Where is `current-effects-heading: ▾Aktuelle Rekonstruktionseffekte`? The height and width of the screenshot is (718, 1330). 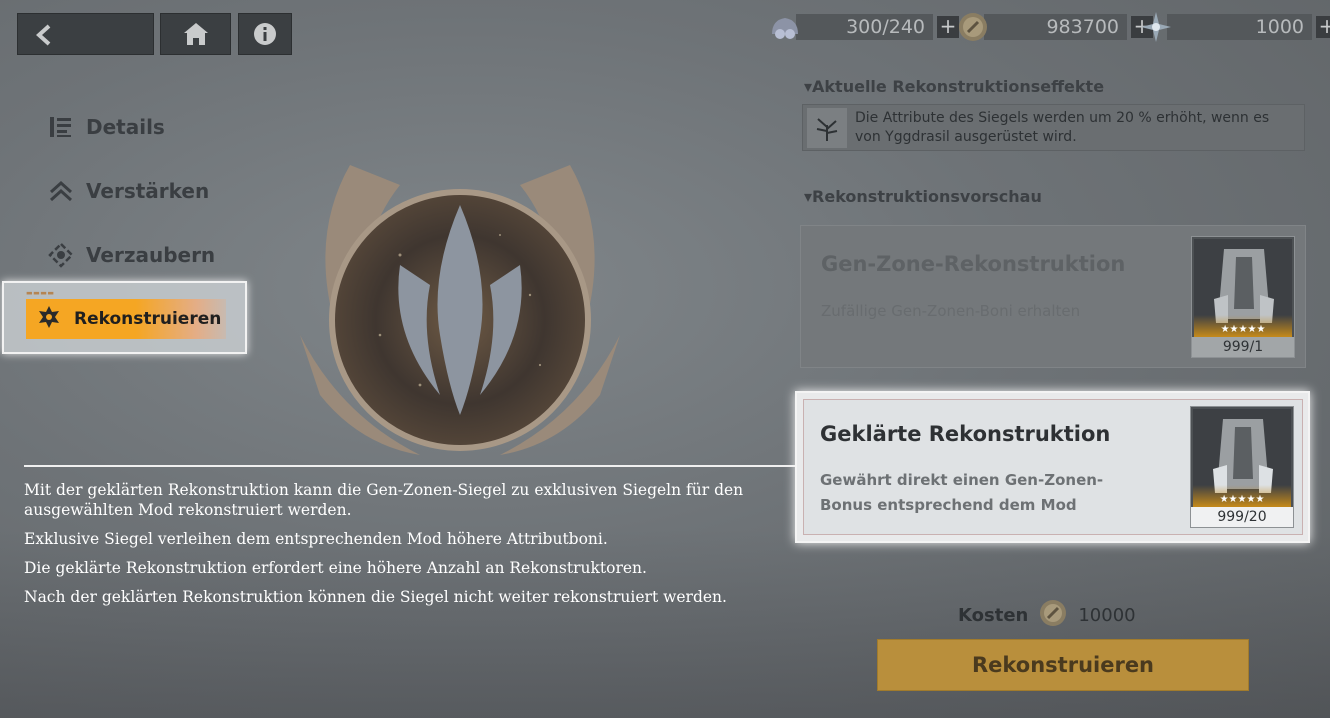 current-effects-heading: ▾Aktuelle Rekonstruktionseffekte is located at coordinates (954, 86).